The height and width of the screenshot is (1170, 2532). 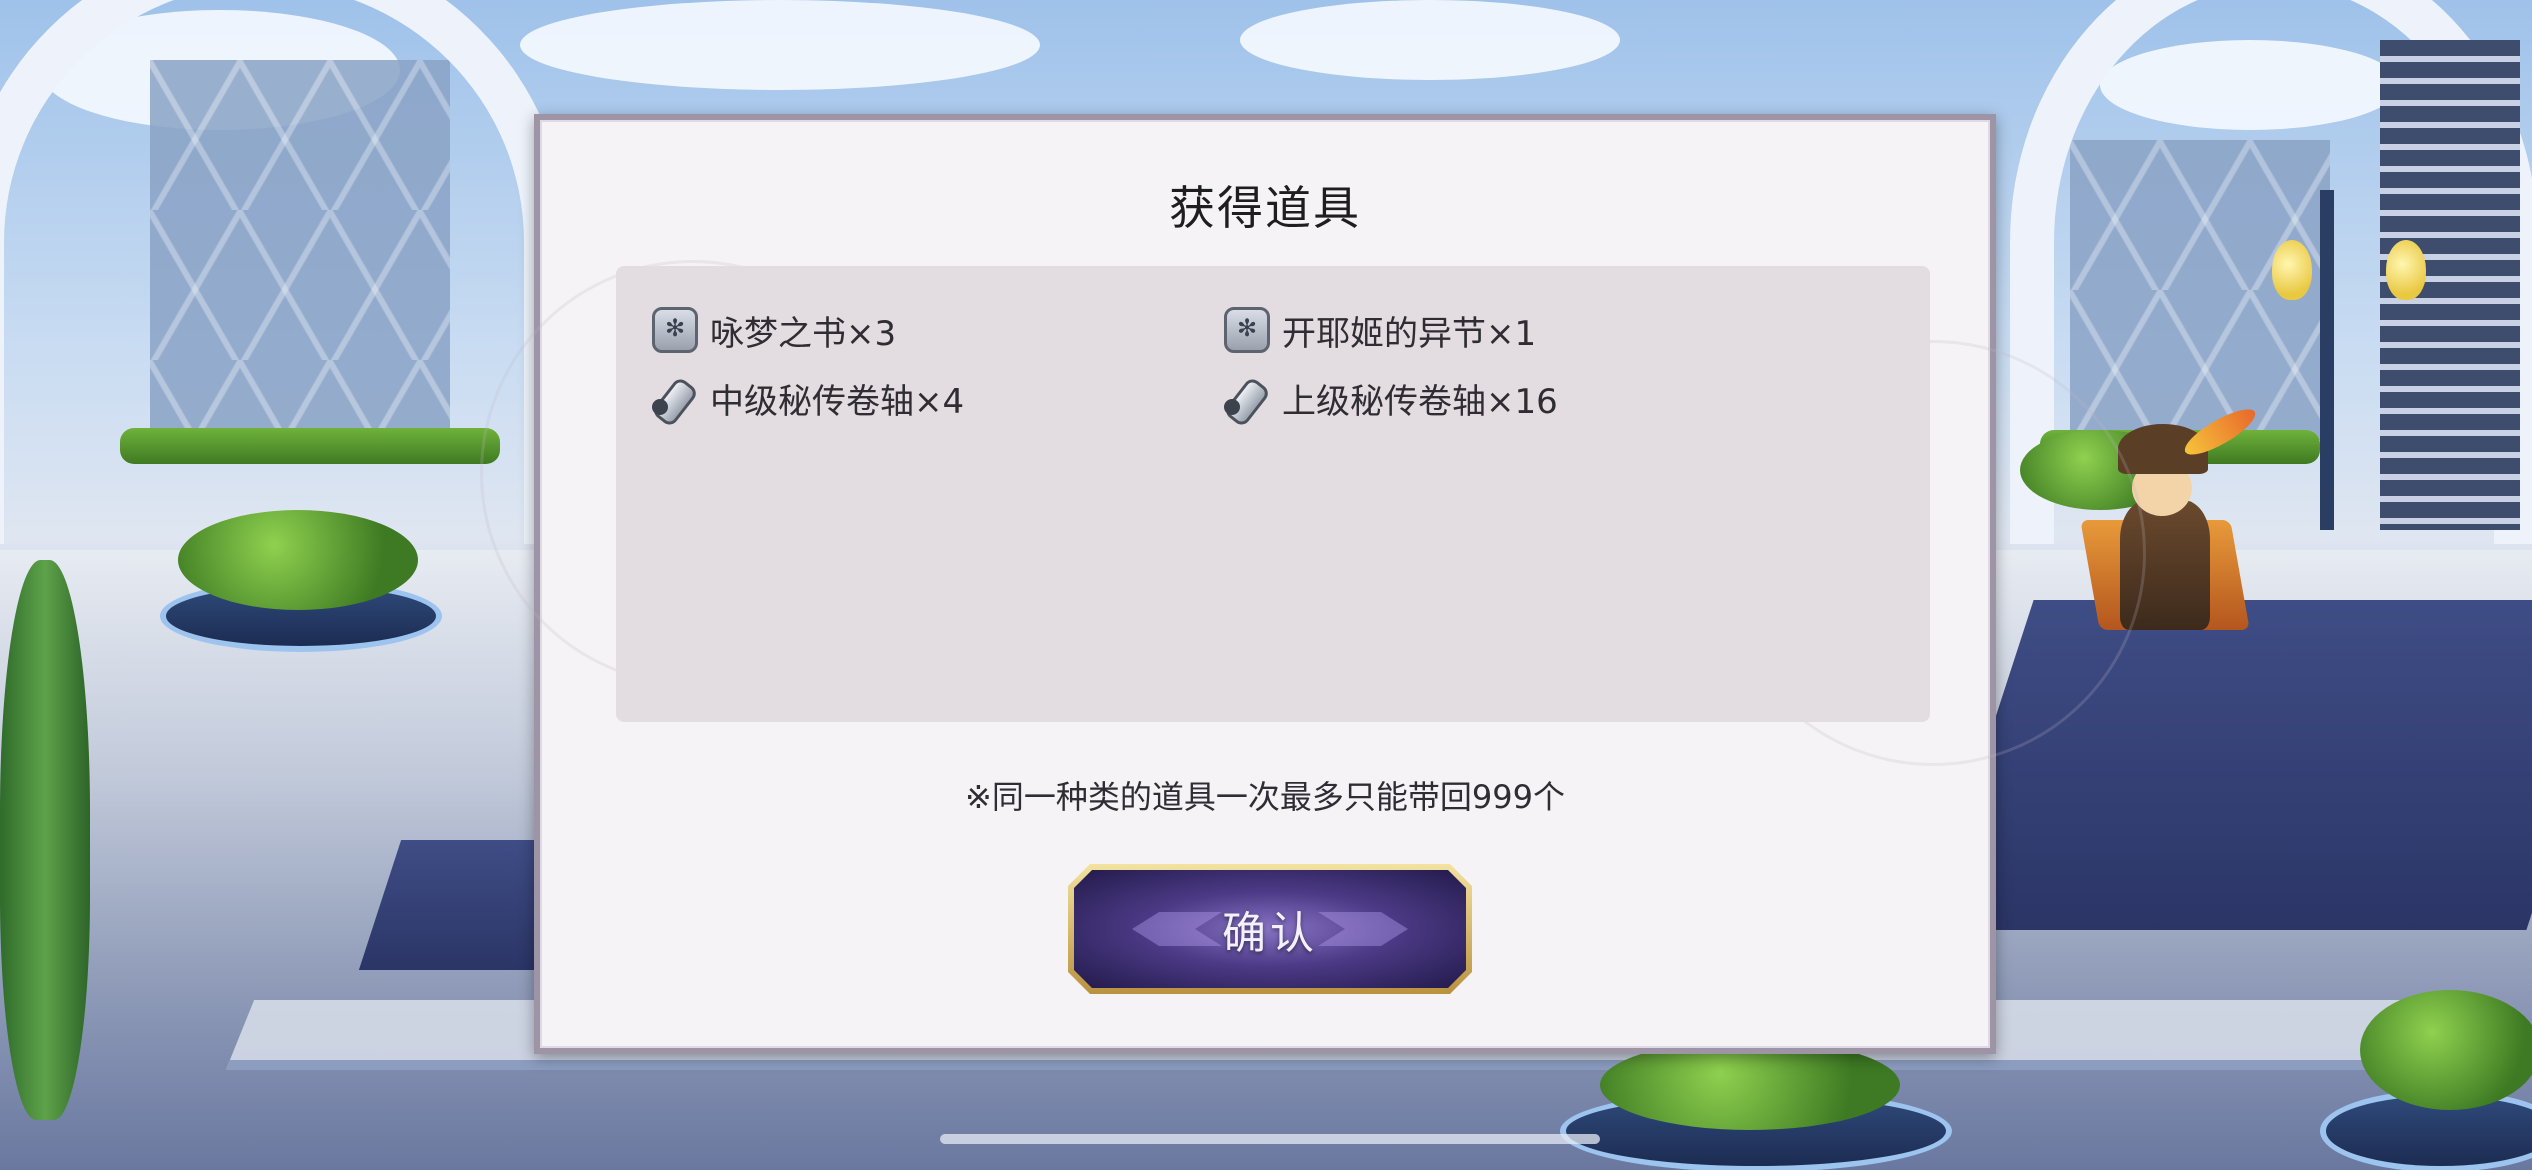 I want to click on hedge, so click(x=310, y=446).